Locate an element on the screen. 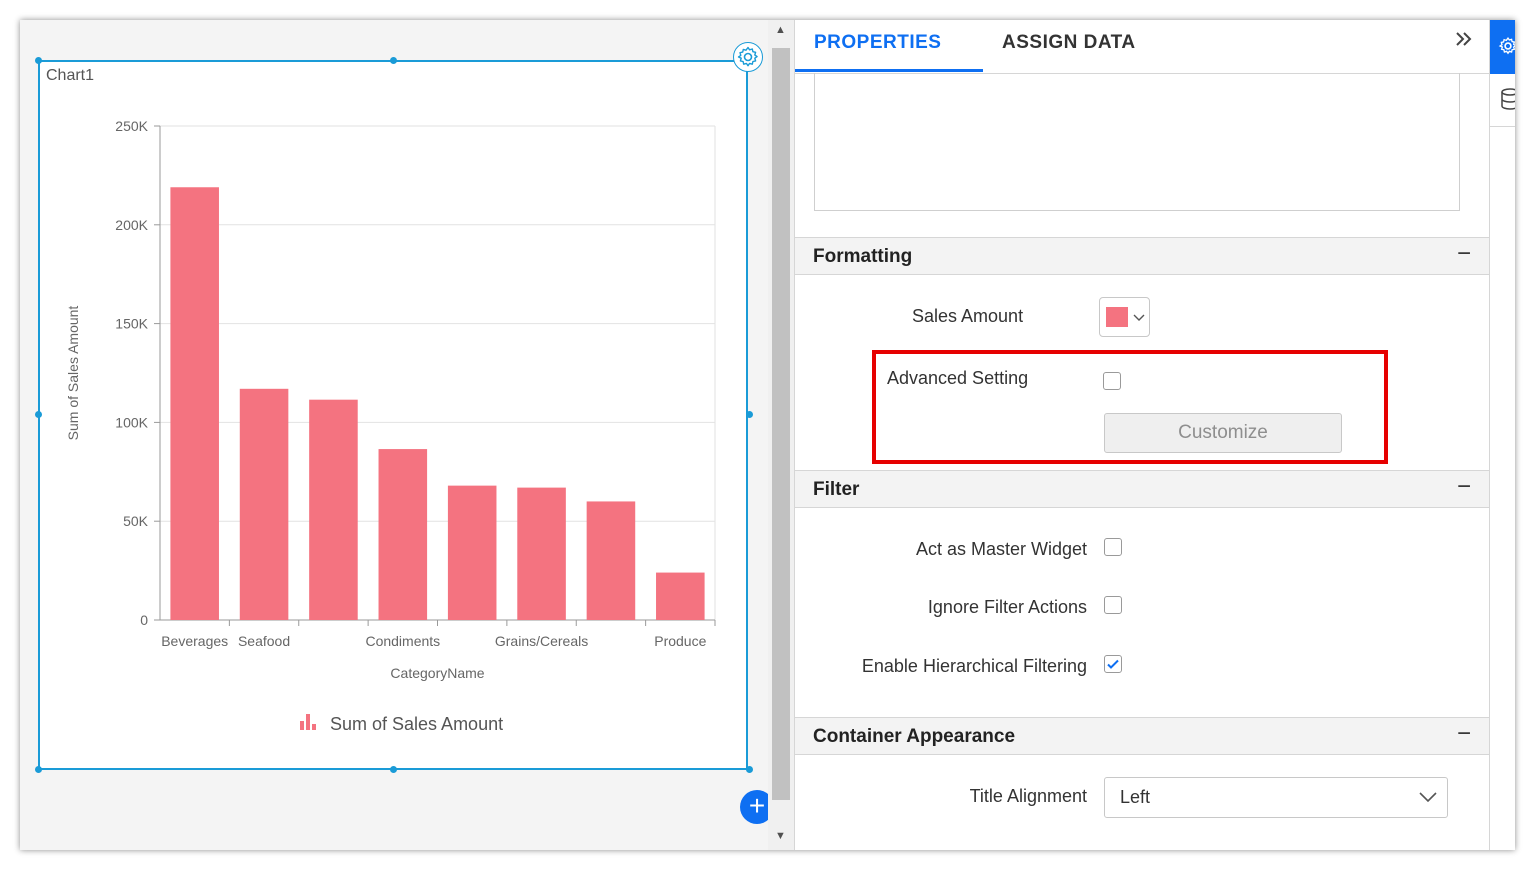 This screenshot has height=870, width=1535. title-alignment-dropdown: Left is located at coordinates (1276, 797).